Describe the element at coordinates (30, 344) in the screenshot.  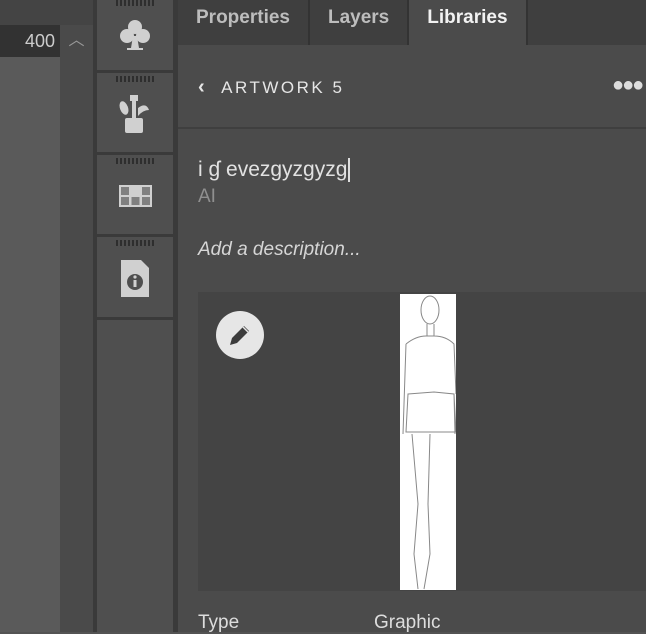
I see `canvas-area` at that location.